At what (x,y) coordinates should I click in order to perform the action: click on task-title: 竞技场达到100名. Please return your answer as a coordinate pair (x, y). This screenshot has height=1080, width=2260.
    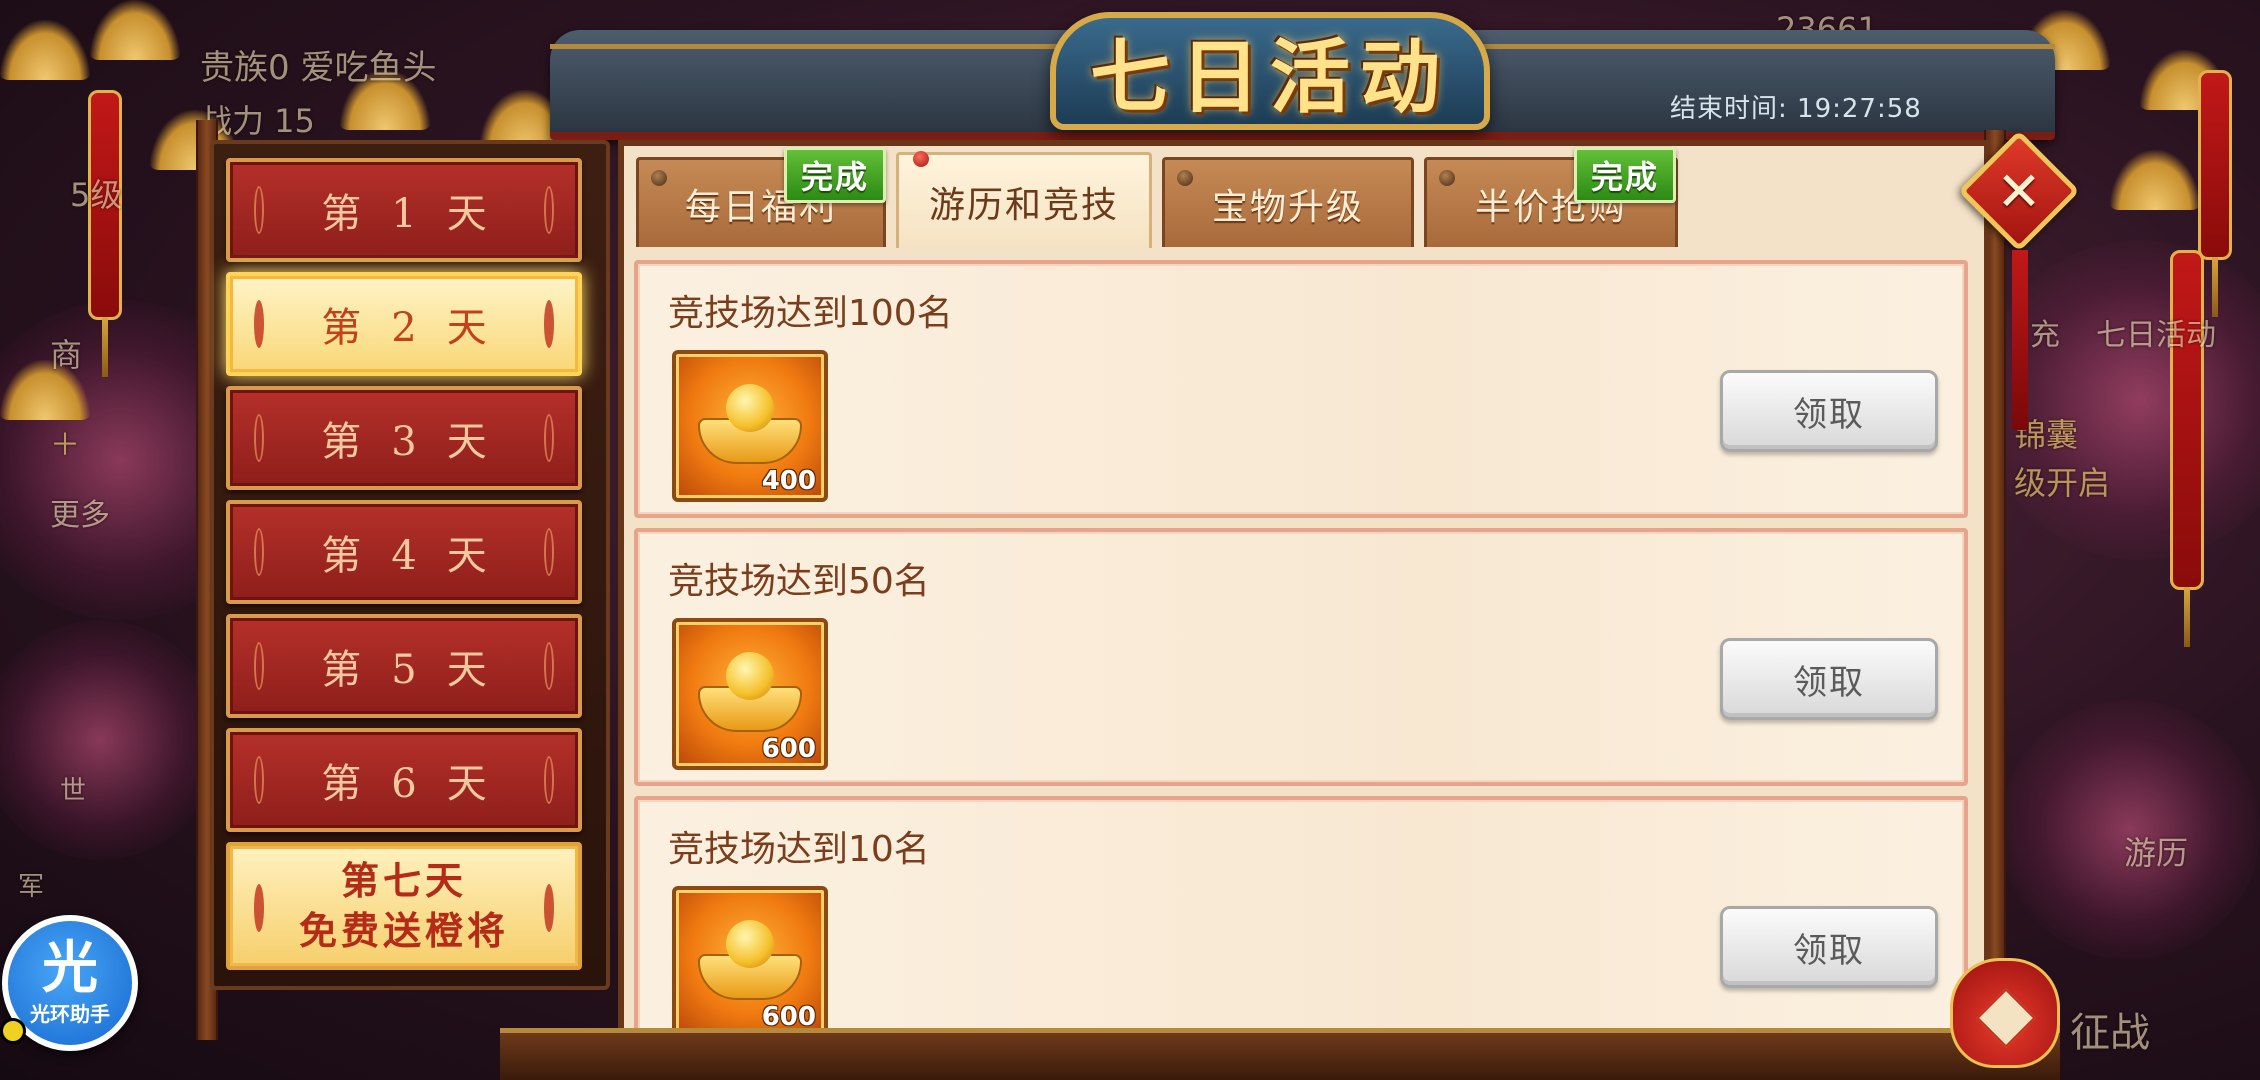
    Looking at the image, I should click on (810, 313).